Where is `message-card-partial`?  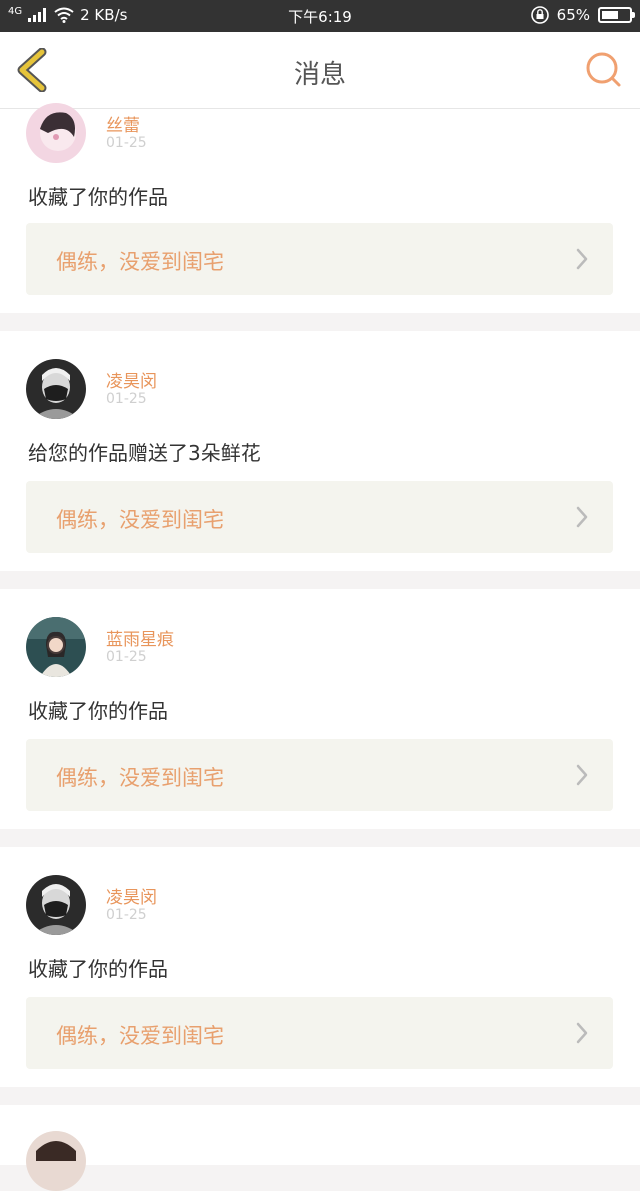
message-card-partial is located at coordinates (320, 1148).